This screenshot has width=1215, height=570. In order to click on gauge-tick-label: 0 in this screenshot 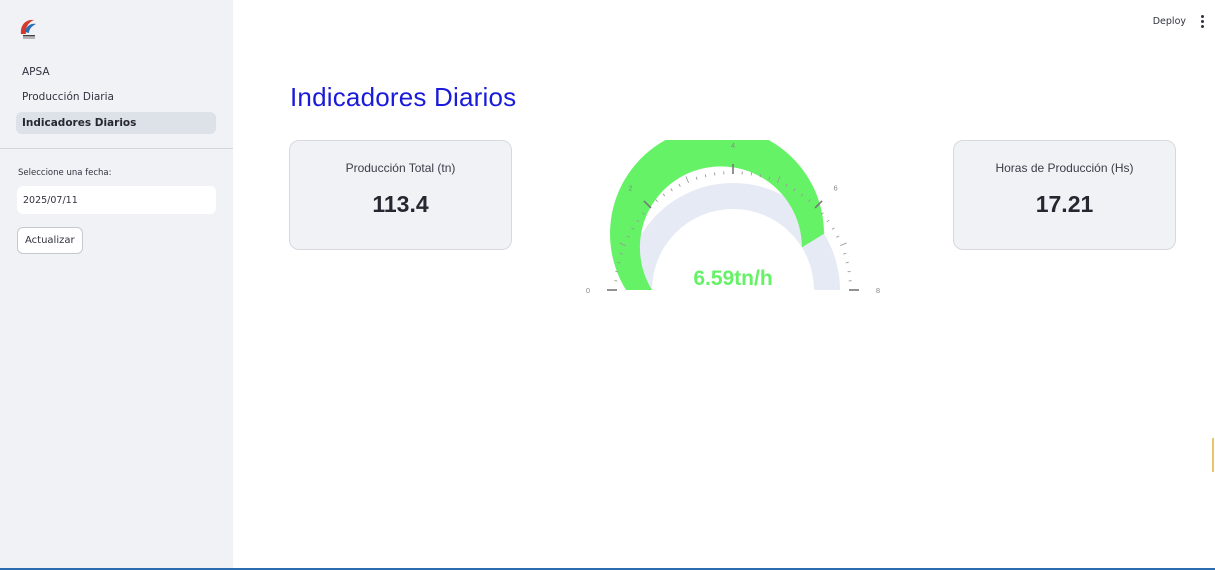, I will do `click(588, 290)`.